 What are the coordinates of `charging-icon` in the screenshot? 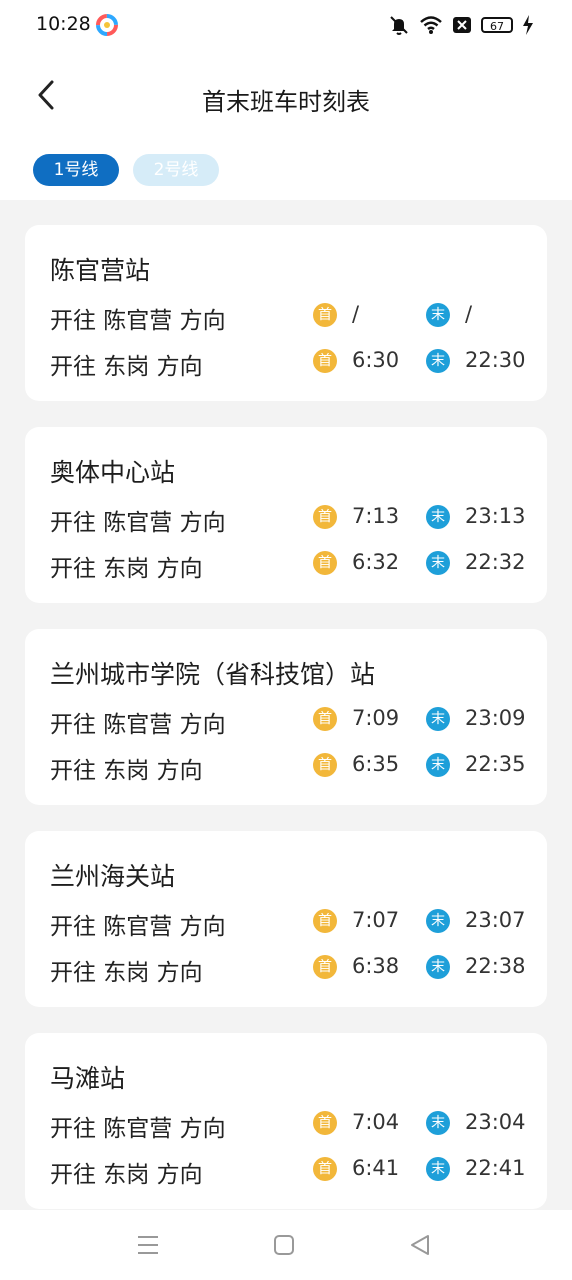 It's located at (528, 25).